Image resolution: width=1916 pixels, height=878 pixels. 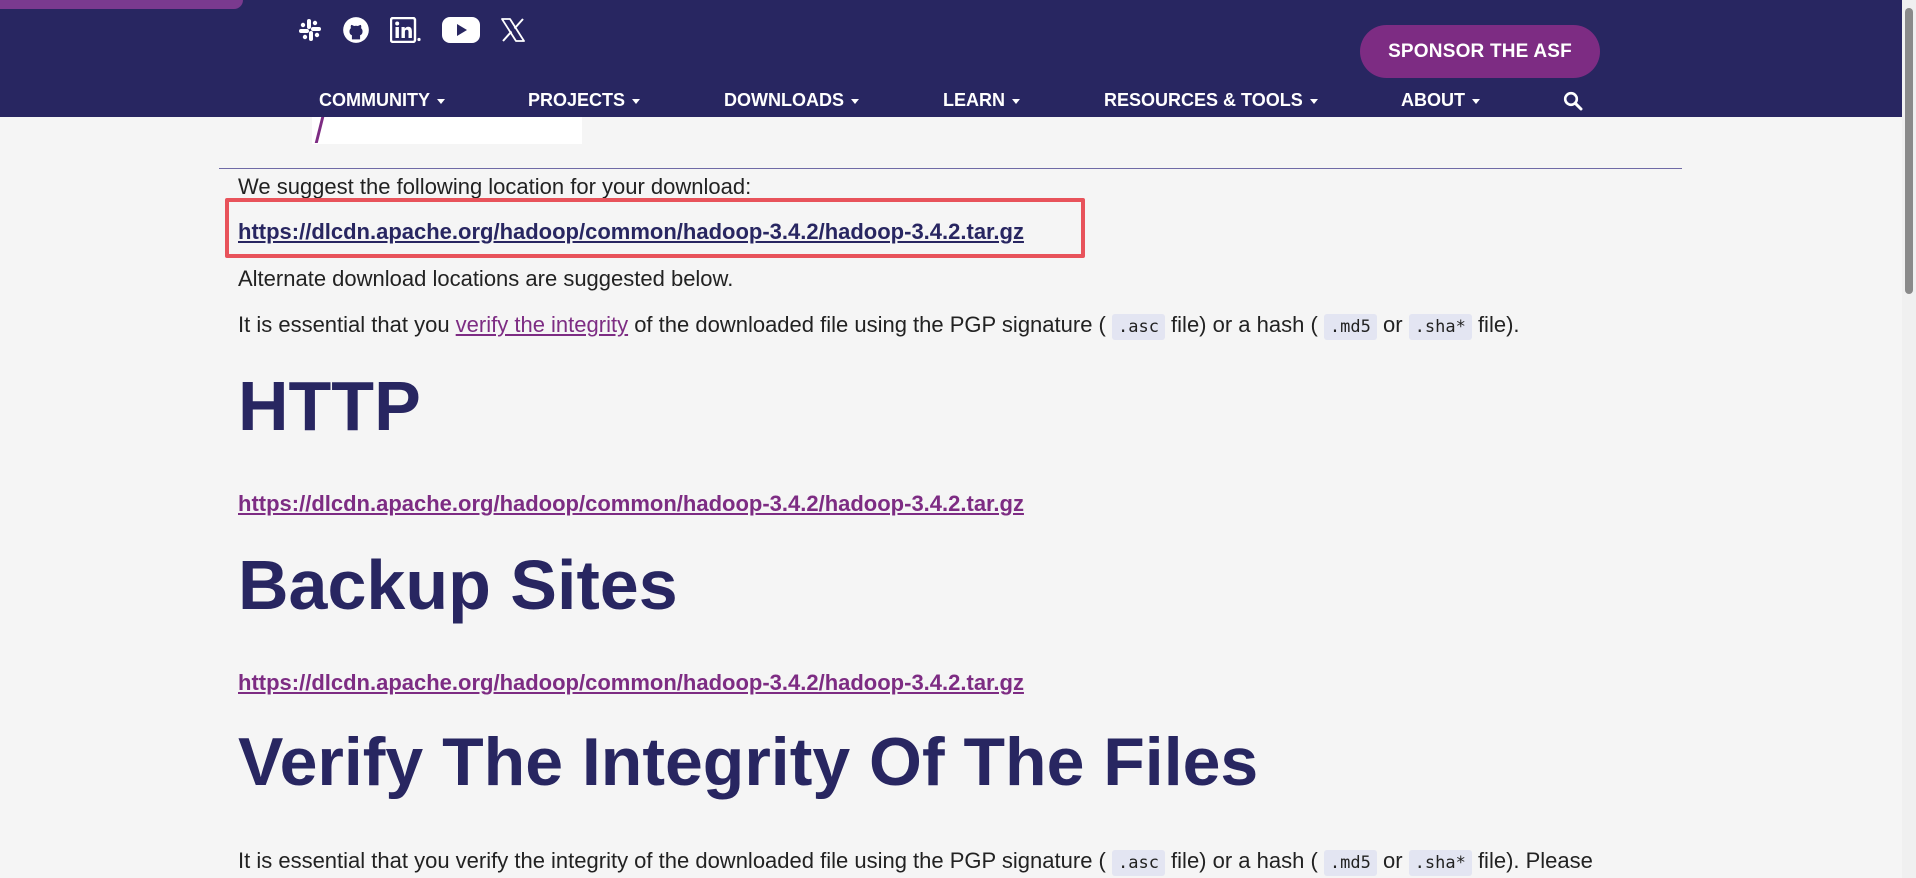 What do you see at coordinates (1350, 863) in the screenshot?
I see `verify-md5-code: .md5` at bounding box center [1350, 863].